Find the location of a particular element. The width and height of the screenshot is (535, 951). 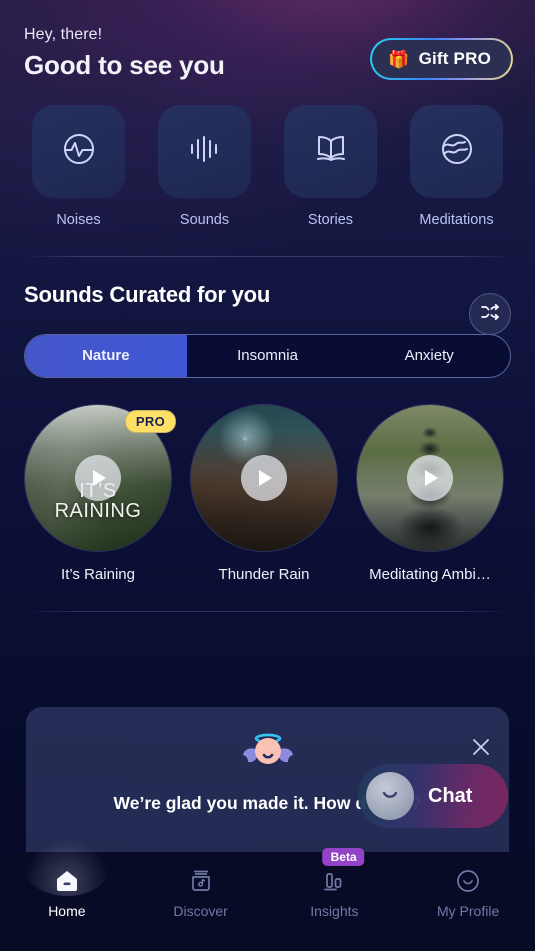

equalizer-bars-icon is located at coordinates (205, 151).